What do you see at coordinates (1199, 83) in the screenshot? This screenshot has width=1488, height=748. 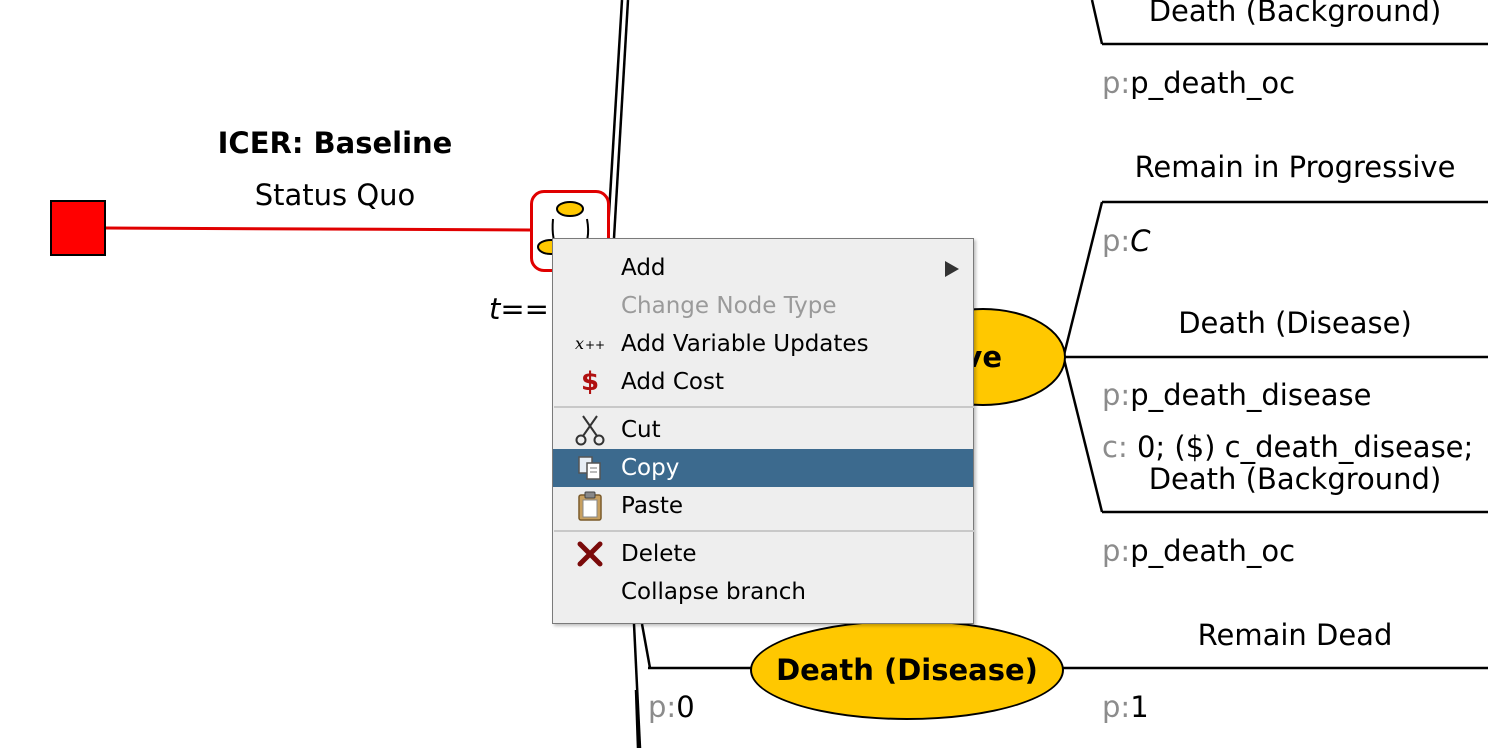 I see `p-death-oc-1: p:p_death_oc` at bounding box center [1199, 83].